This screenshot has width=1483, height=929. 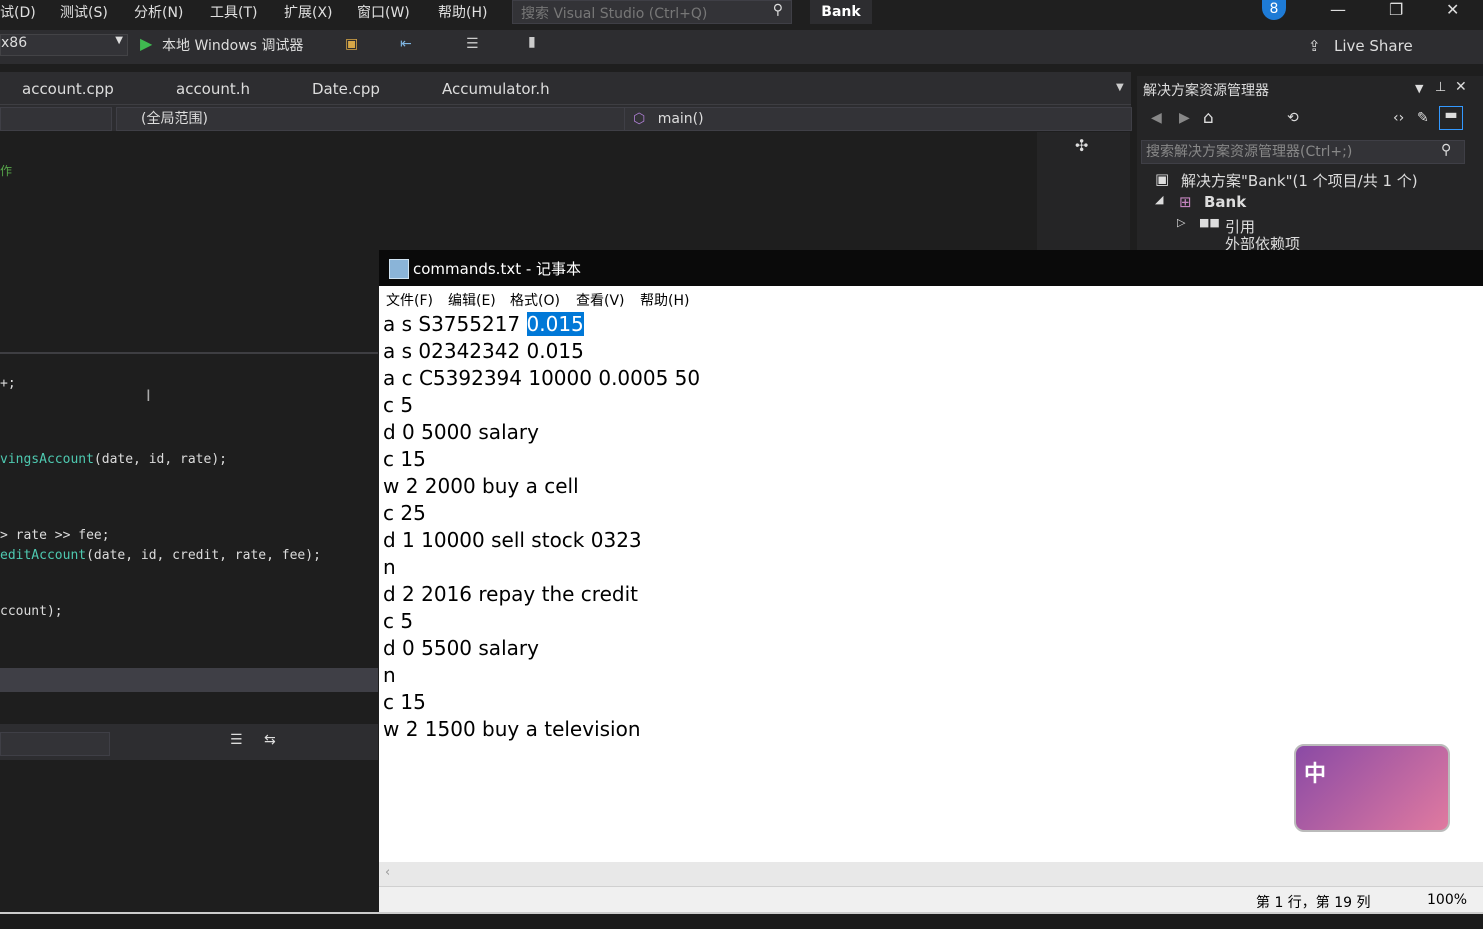 What do you see at coordinates (399, 269) in the screenshot?
I see `notepad-icon` at bounding box center [399, 269].